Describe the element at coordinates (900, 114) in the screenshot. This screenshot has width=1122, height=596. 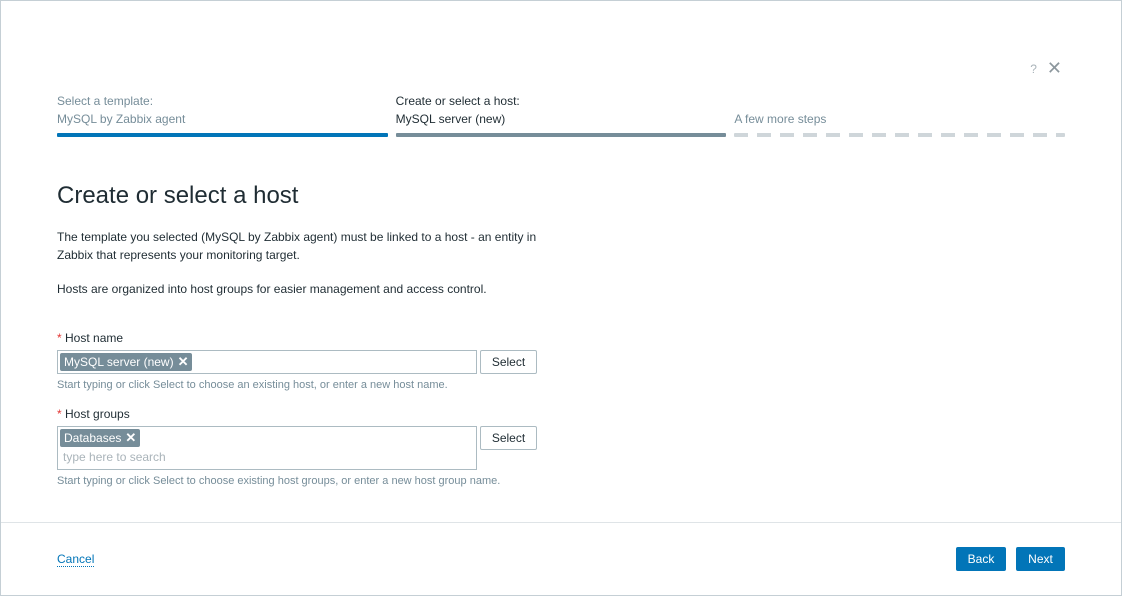
I see `step-more: A few more steps` at that location.